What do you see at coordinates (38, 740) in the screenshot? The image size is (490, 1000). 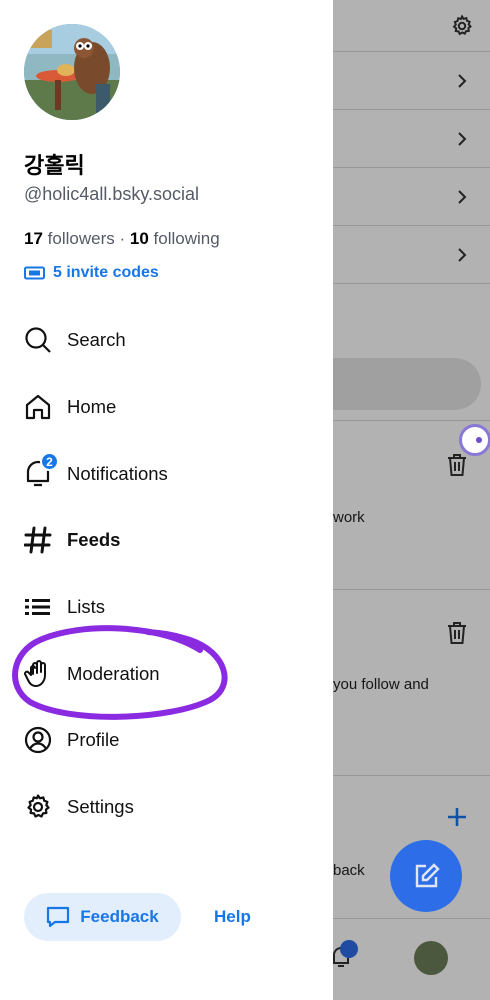 I see `profile-icon` at bounding box center [38, 740].